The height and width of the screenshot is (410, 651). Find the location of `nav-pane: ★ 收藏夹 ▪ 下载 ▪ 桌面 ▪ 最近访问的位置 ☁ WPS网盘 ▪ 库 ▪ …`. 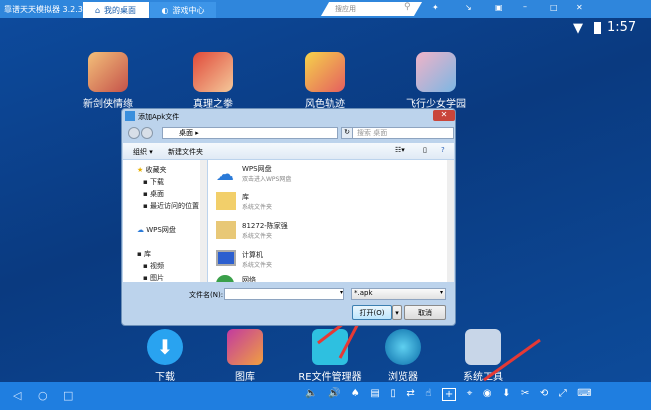

nav-pane: ★ 收藏夹 ▪ 下载 ▪ 桌面 ▪ 最近访问的位置 ☁ WPS网盘 ▪ 库 ▪ … is located at coordinates (165, 221).